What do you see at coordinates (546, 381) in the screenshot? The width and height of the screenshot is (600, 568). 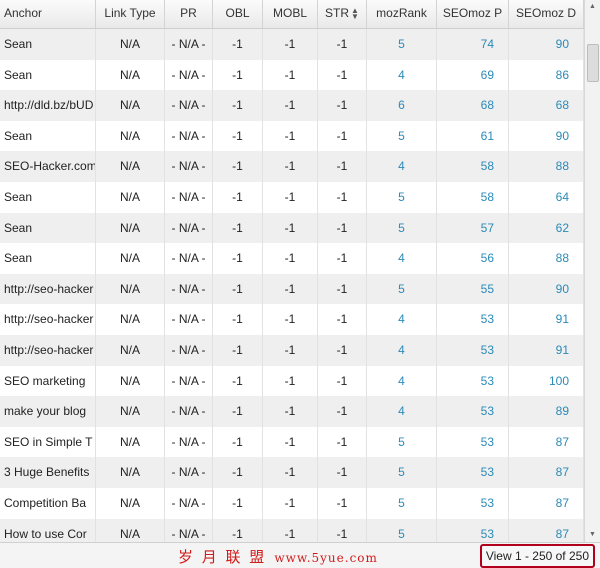 I see `cell-seomoz-d: 100` at bounding box center [546, 381].